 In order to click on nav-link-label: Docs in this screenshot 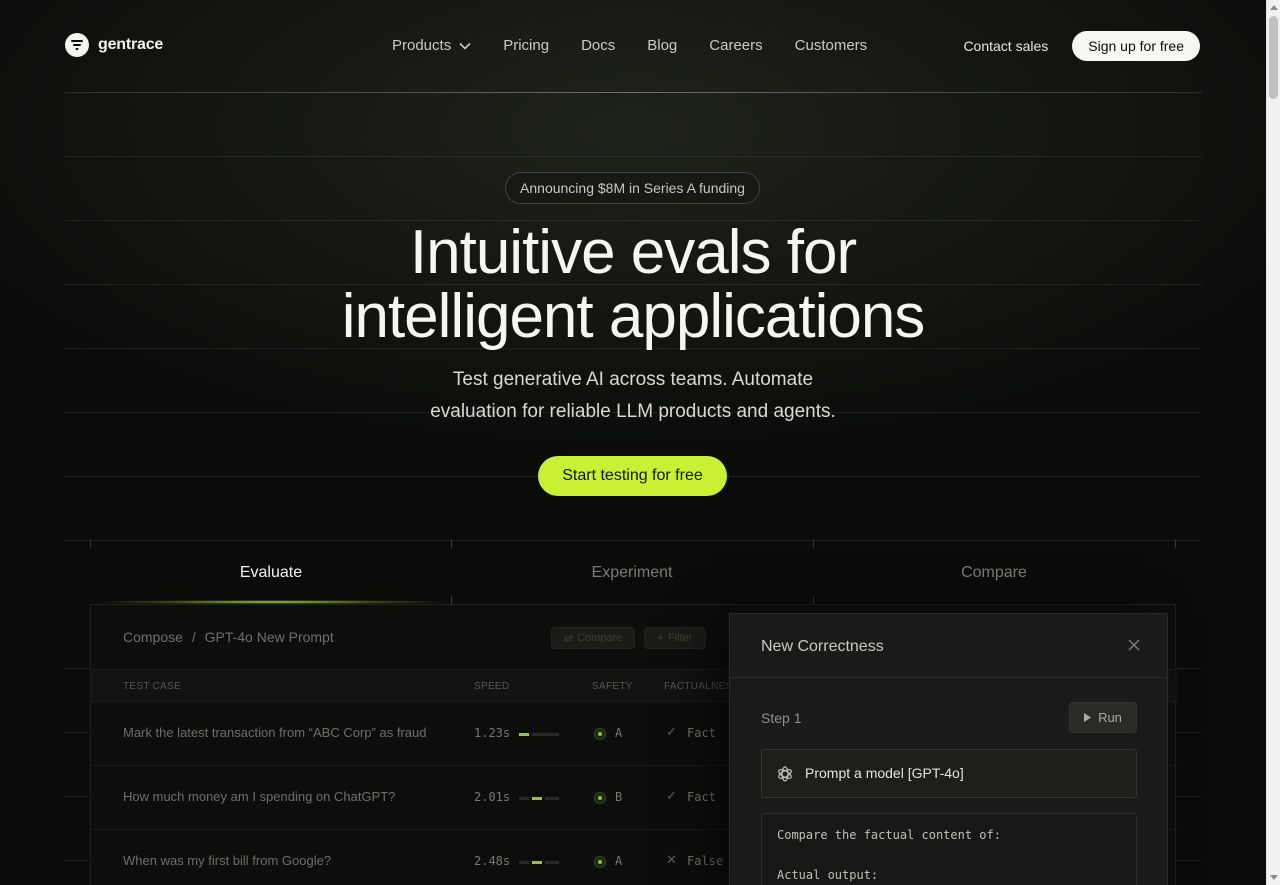, I will do `click(598, 45)`.